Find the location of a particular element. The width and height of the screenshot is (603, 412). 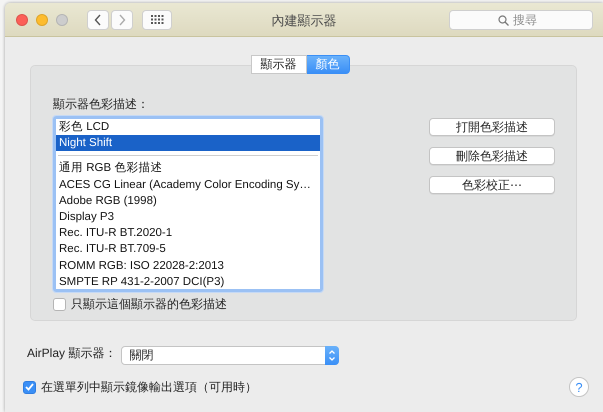

list-label: 顯示器色彩描述： is located at coordinates (101, 104).